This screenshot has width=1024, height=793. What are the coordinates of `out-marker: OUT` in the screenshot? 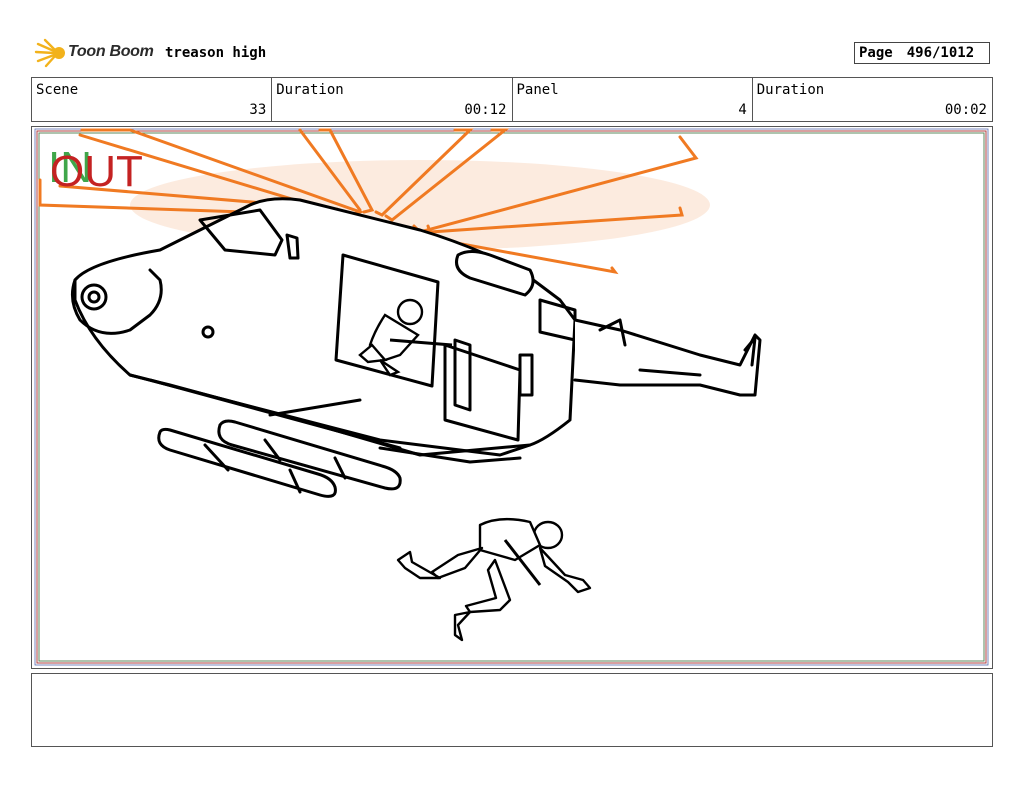 It's located at (96, 171).